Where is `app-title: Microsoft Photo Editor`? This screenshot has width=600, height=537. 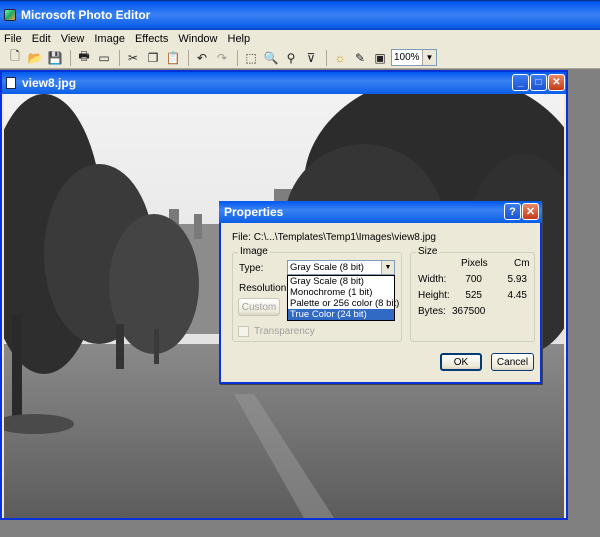
app-title: Microsoft Photo Editor is located at coordinates (86, 15).